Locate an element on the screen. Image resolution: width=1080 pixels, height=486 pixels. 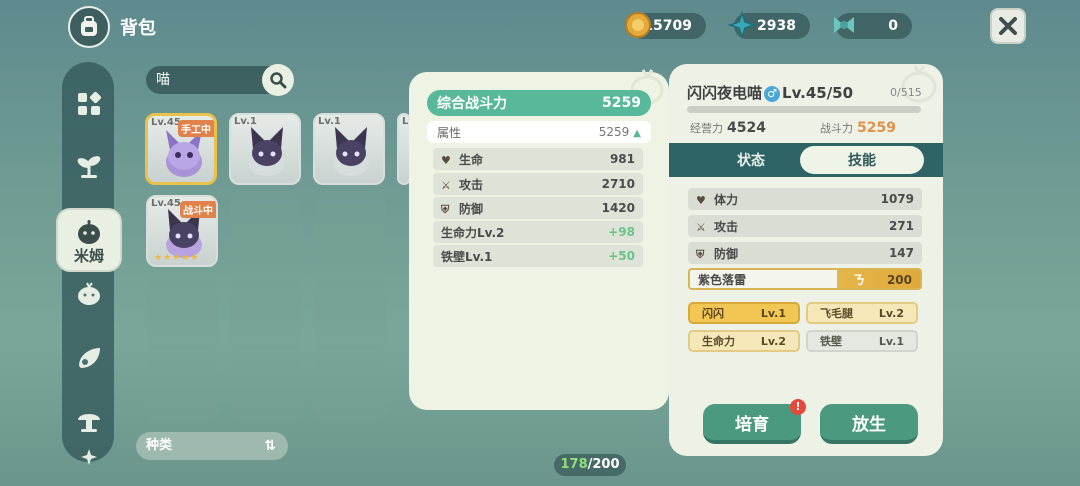
tab-status: 状态 is located at coordinates (751, 160).